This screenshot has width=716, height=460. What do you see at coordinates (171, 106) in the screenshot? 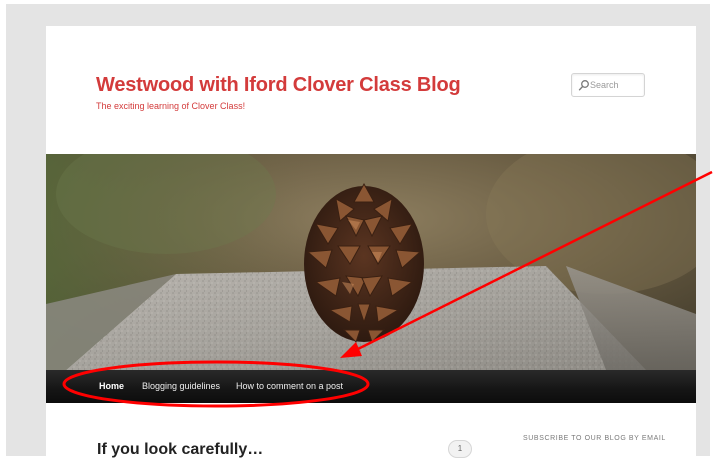
I see `site-description: The exciting learning of Clover Class!` at bounding box center [171, 106].